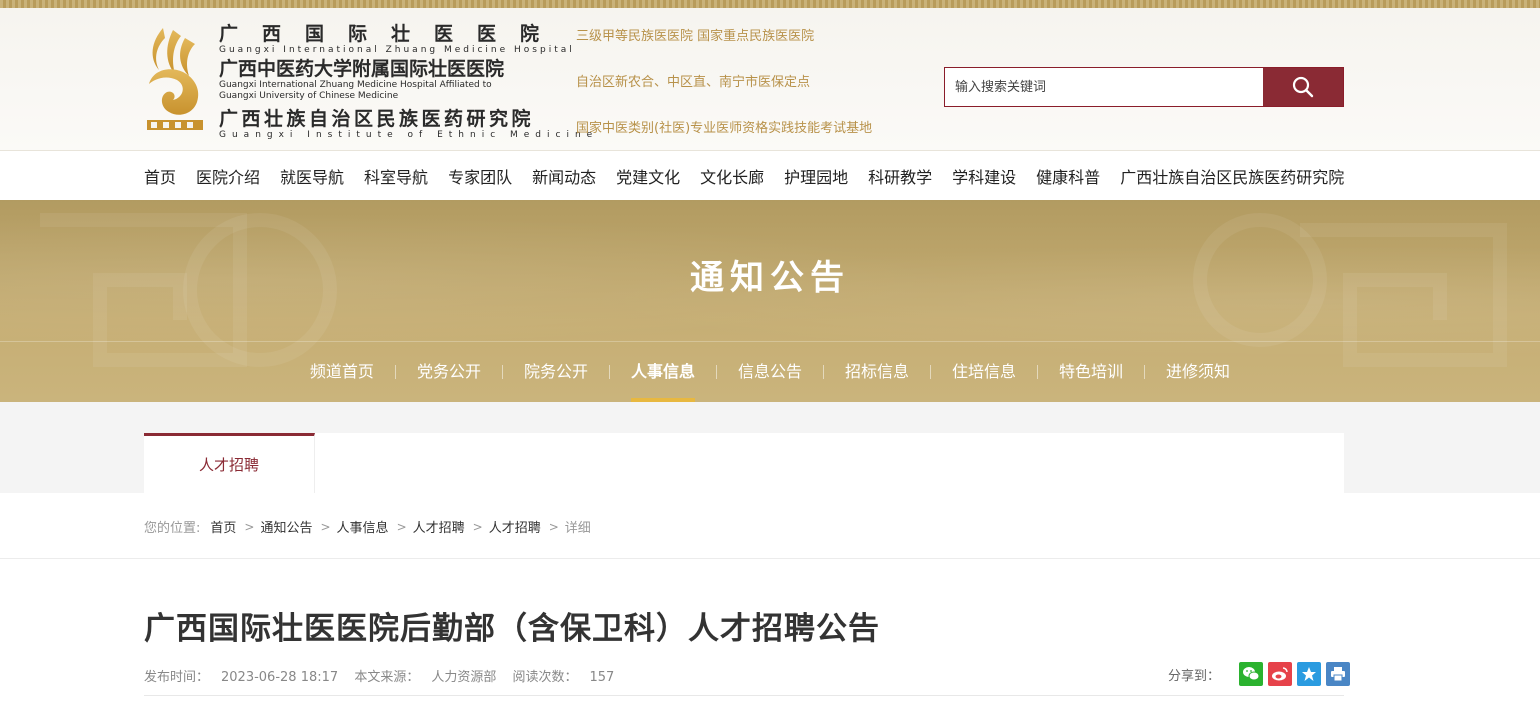 This screenshot has height=708, width=1540. What do you see at coordinates (816, 176) in the screenshot?
I see `nav-item-nursing: 护理园地` at bounding box center [816, 176].